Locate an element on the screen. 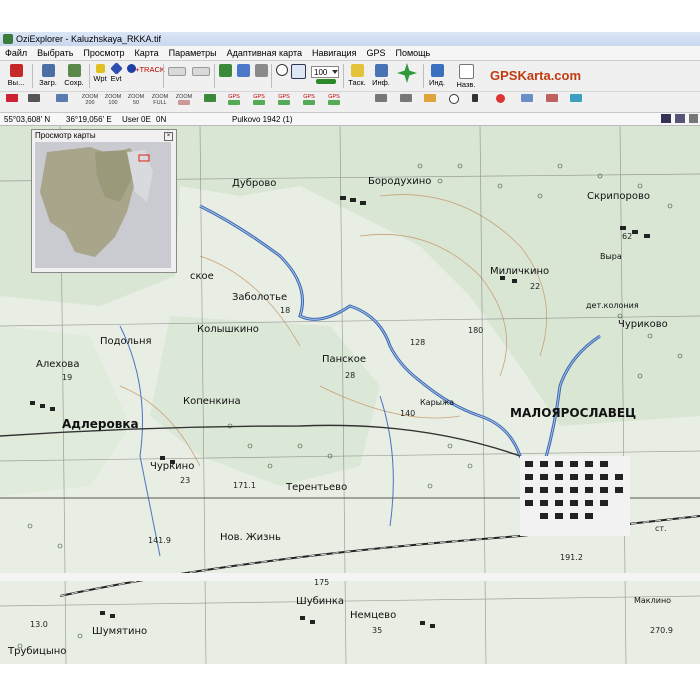 This screenshot has height=700, width=700. select-area-button is located at coordinates (298, 70).